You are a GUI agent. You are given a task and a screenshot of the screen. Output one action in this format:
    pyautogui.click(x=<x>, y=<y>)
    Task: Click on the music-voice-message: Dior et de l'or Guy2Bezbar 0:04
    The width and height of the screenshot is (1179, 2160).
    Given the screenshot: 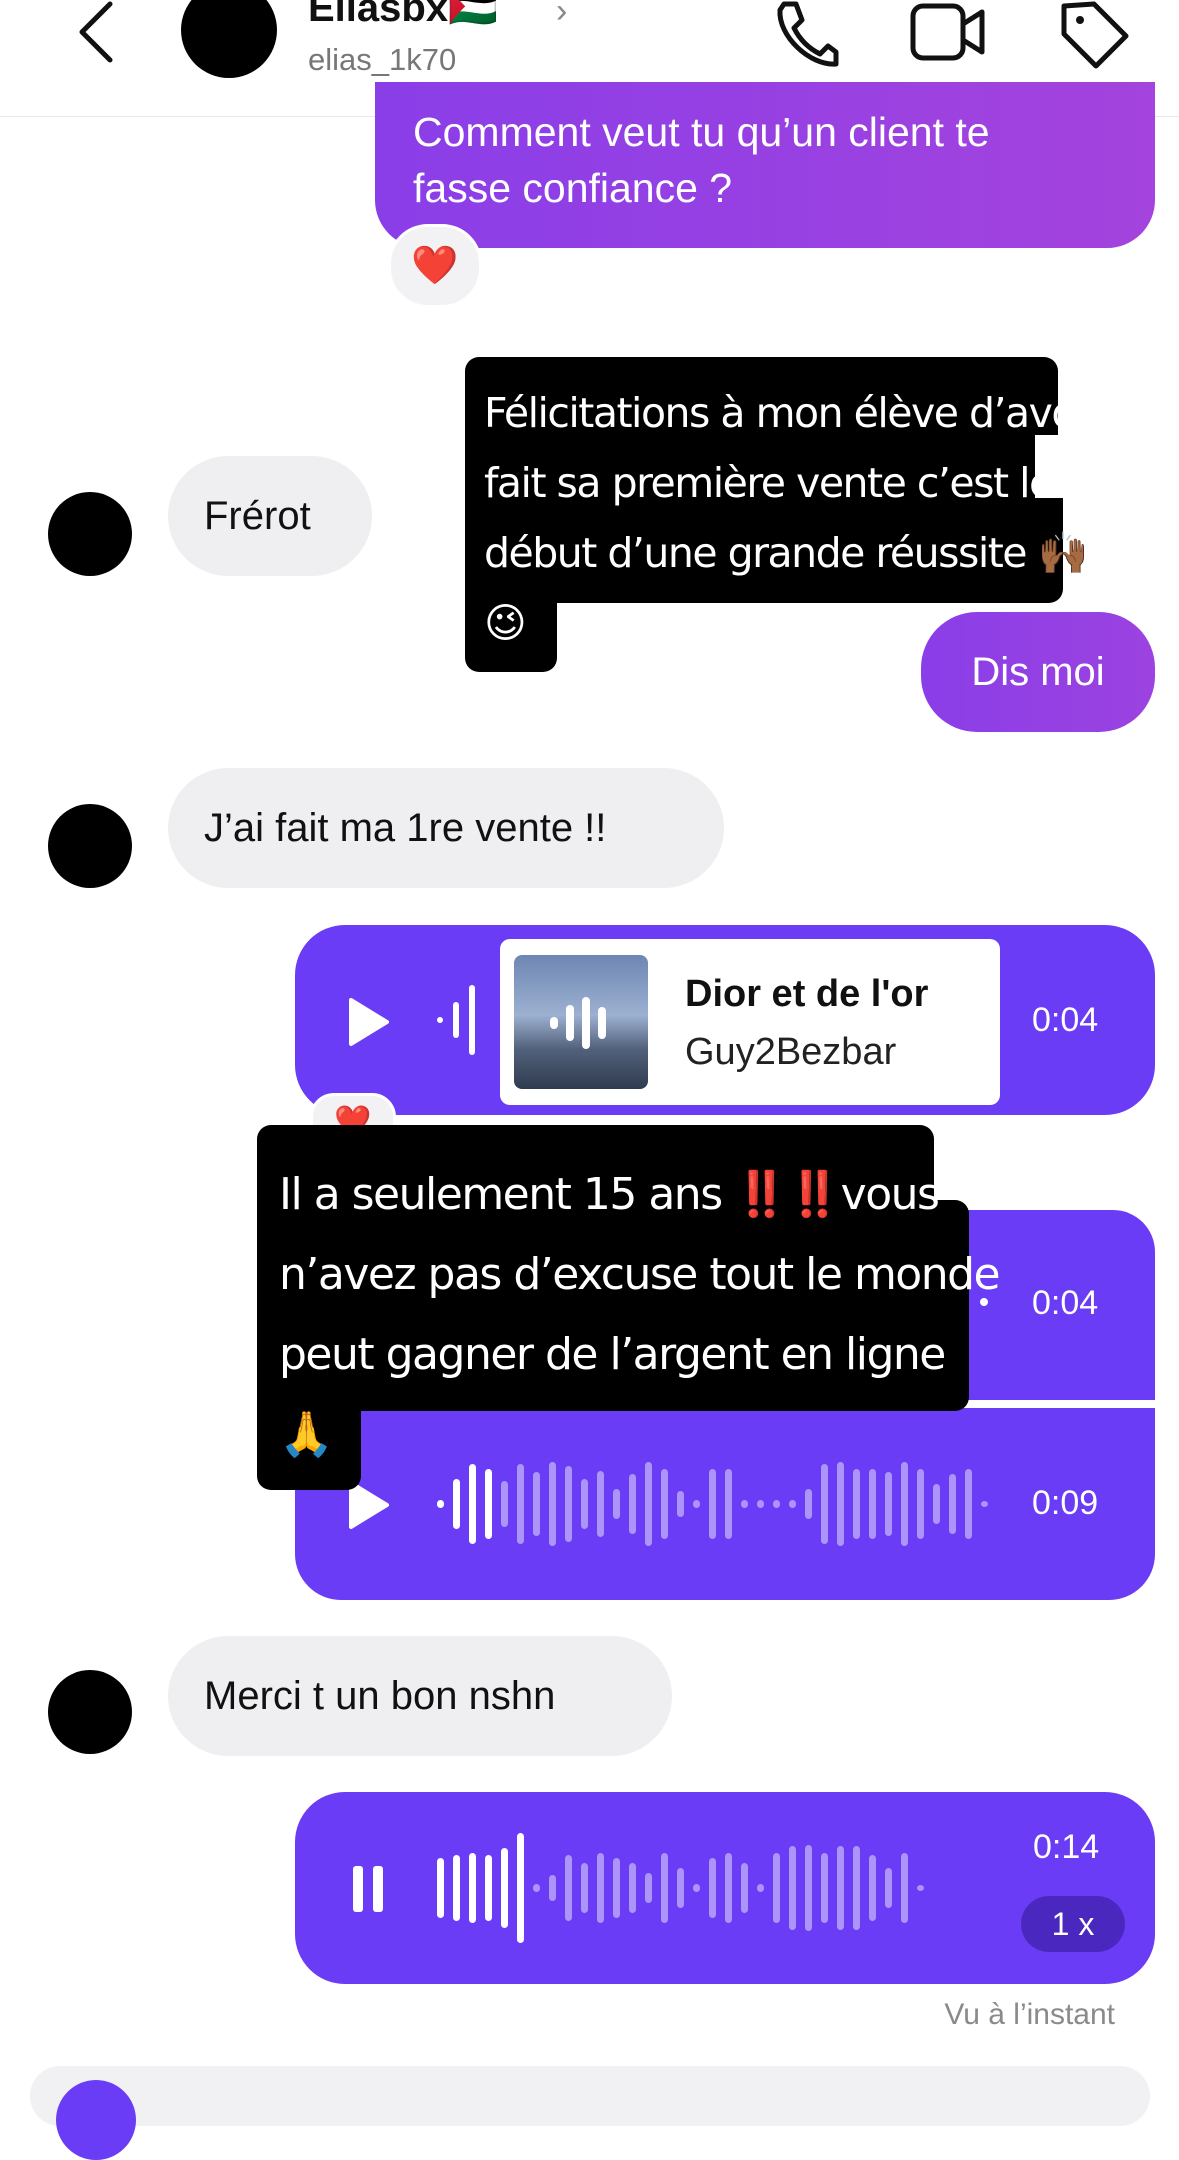 What is the action you would take?
    pyautogui.click(x=725, y=1020)
    